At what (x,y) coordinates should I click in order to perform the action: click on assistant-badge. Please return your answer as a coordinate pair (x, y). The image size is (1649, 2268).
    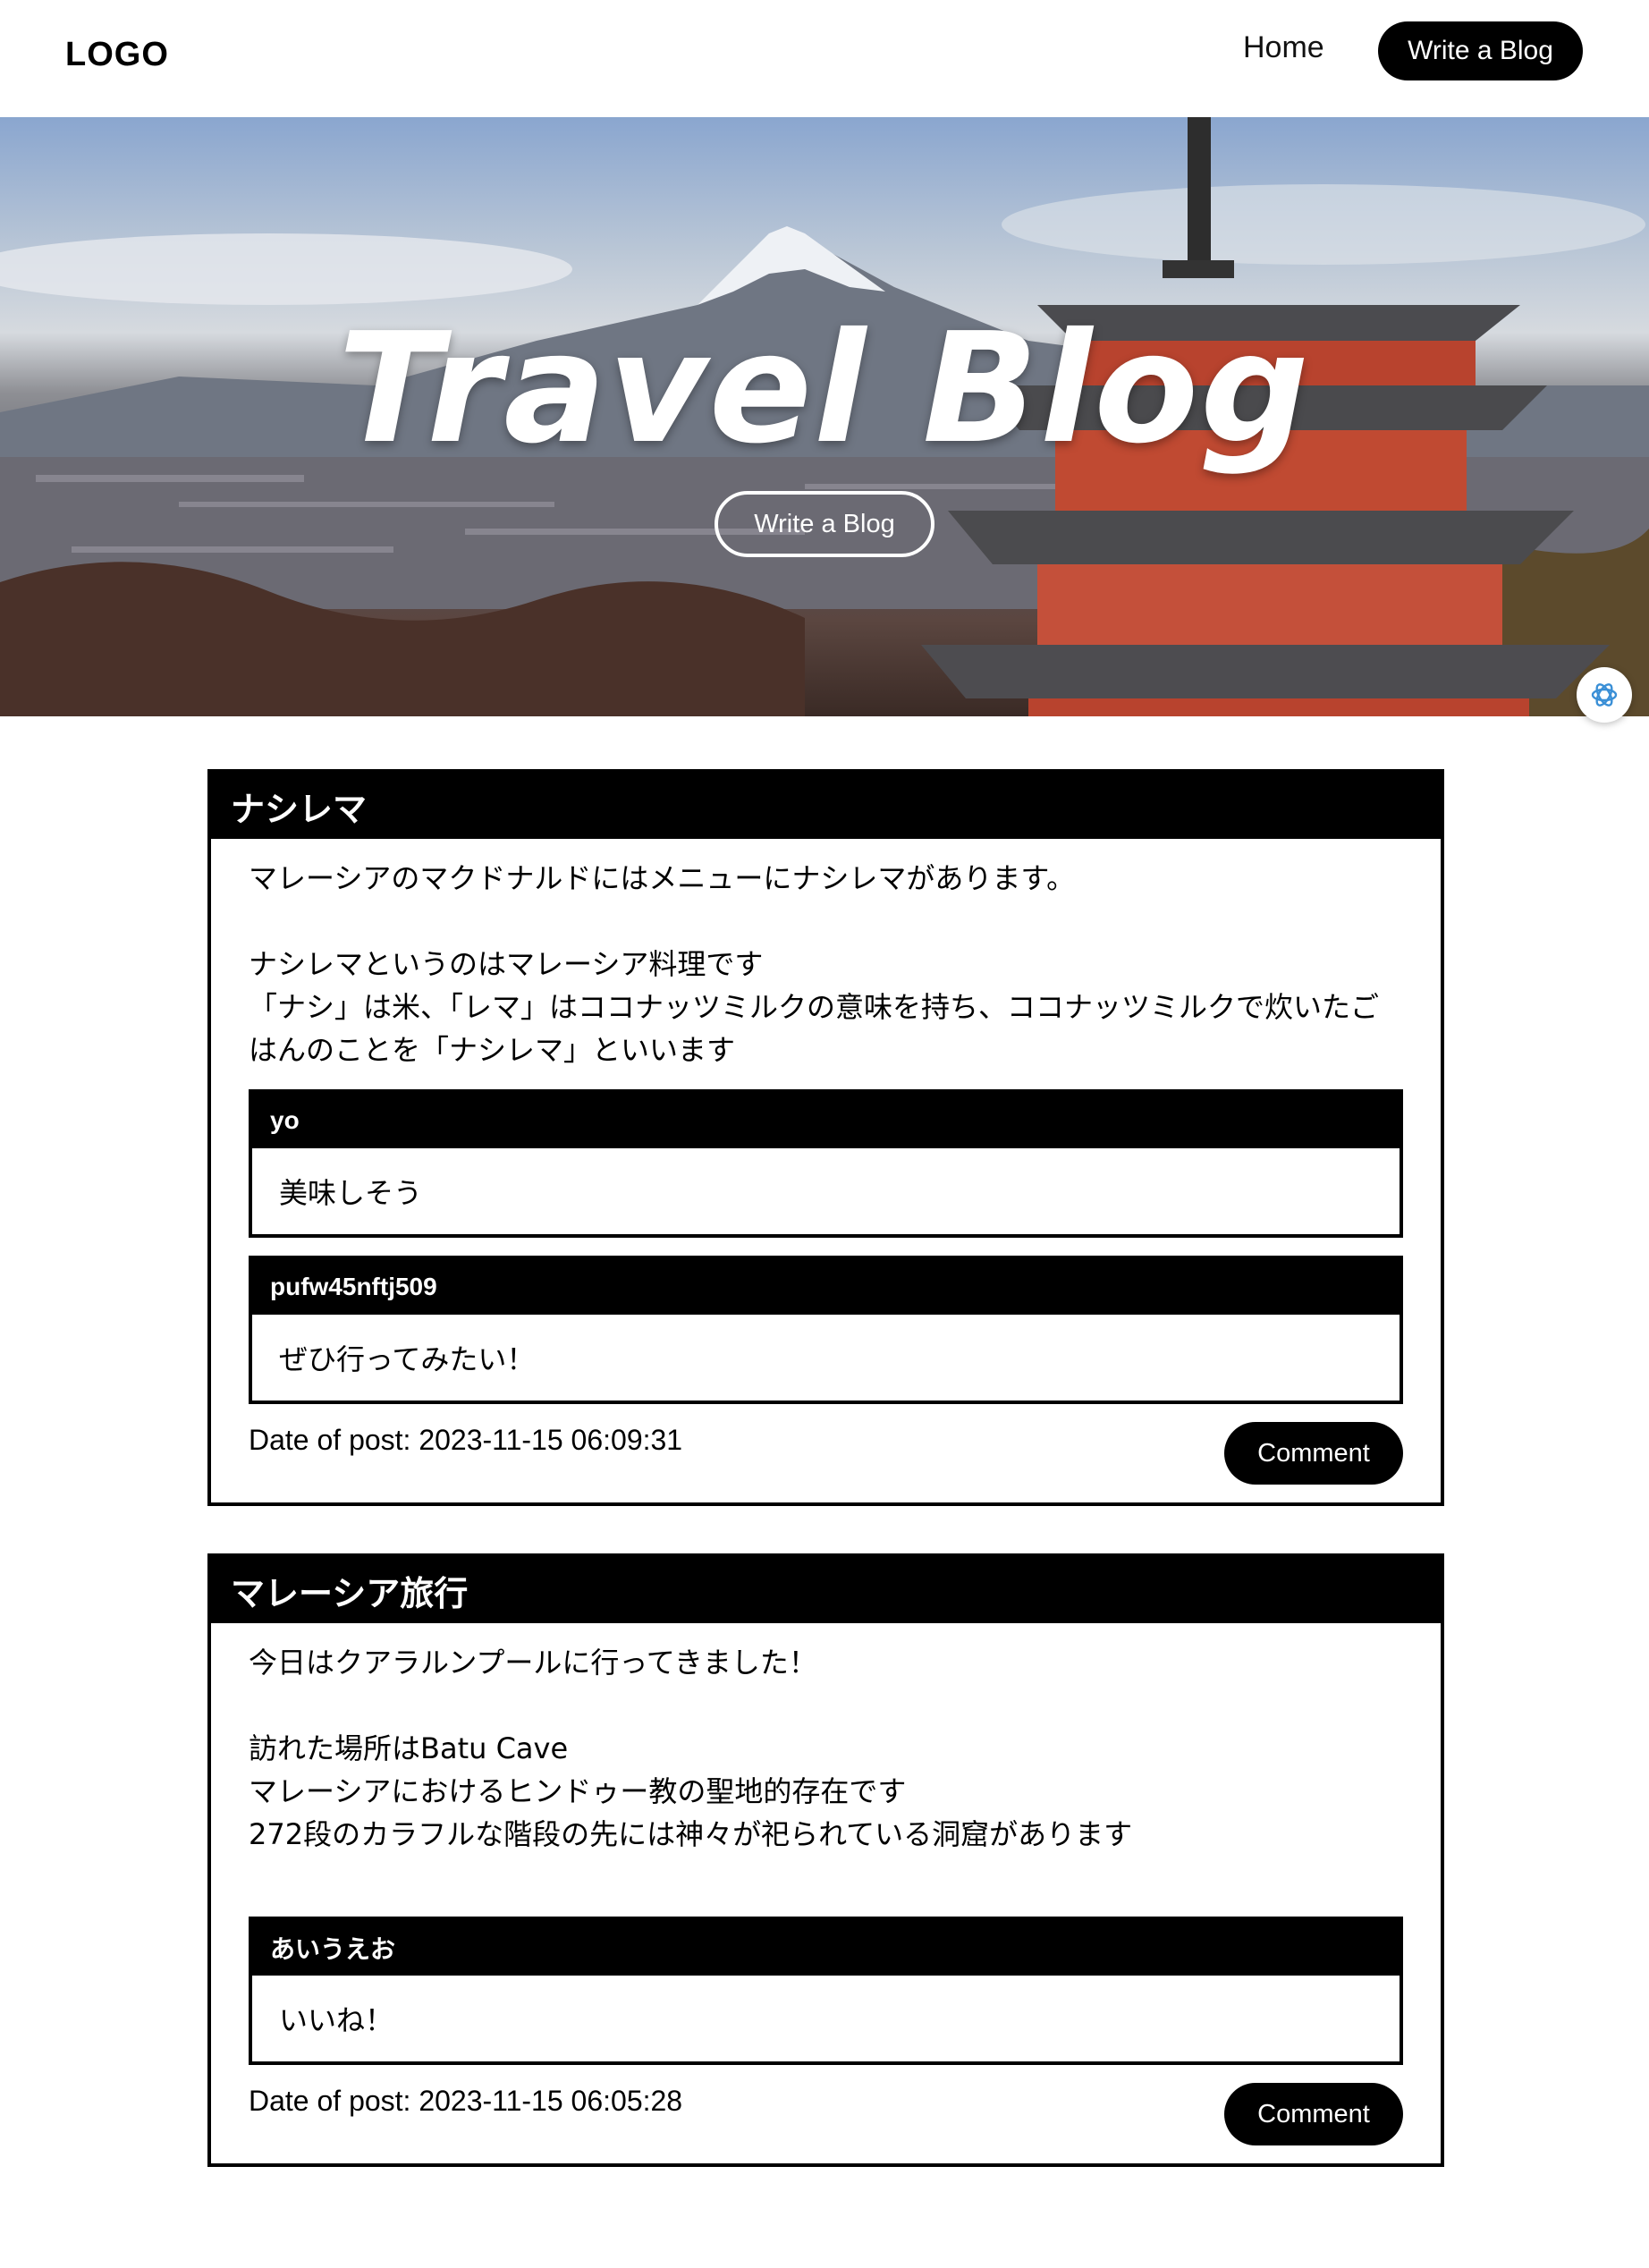
    Looking at the image, I should click on (1604, 695).